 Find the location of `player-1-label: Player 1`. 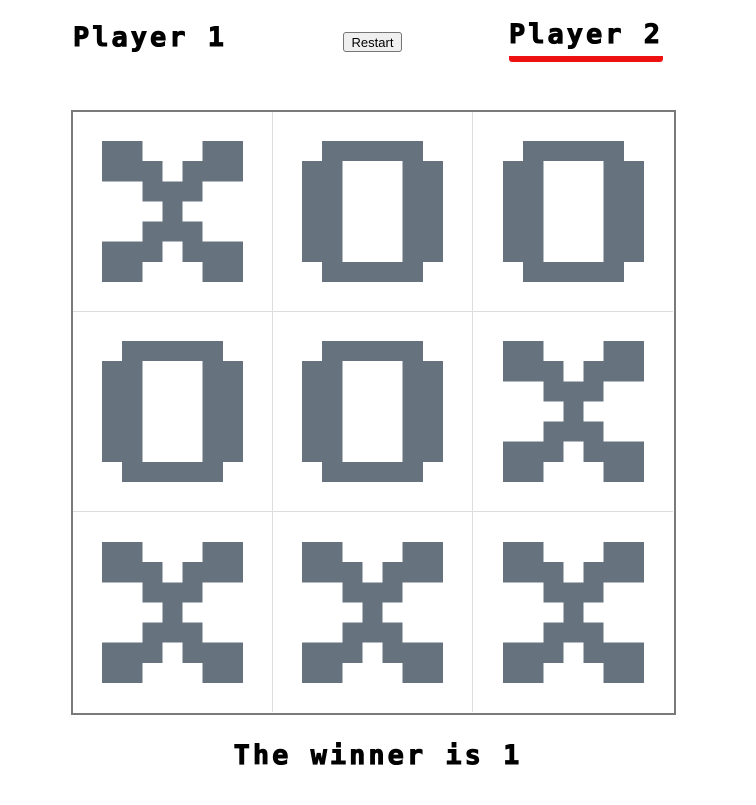

player-1-label: Player 1 is located at coordinates (150, 38).